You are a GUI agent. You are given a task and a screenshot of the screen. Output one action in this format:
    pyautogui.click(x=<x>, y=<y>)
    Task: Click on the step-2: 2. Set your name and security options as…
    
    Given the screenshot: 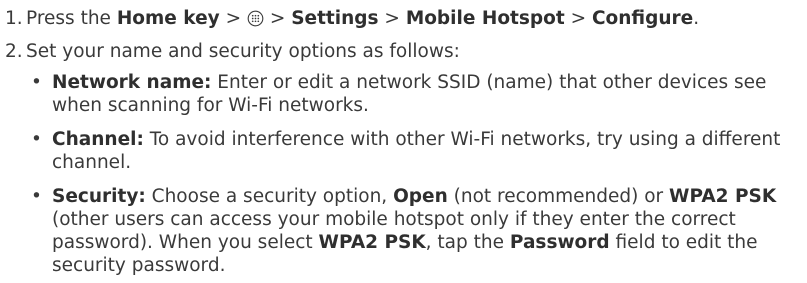 What is the action you would take?
    pyautogui.click(x=230, y=51)
    